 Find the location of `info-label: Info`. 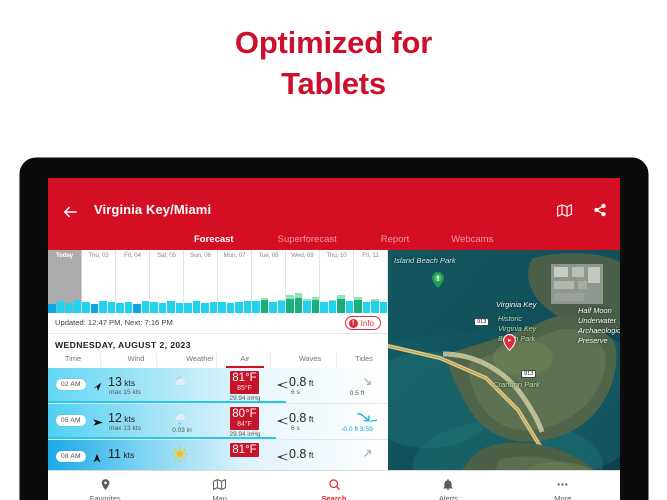

info-label: Info is located at coordinates (367, 323).